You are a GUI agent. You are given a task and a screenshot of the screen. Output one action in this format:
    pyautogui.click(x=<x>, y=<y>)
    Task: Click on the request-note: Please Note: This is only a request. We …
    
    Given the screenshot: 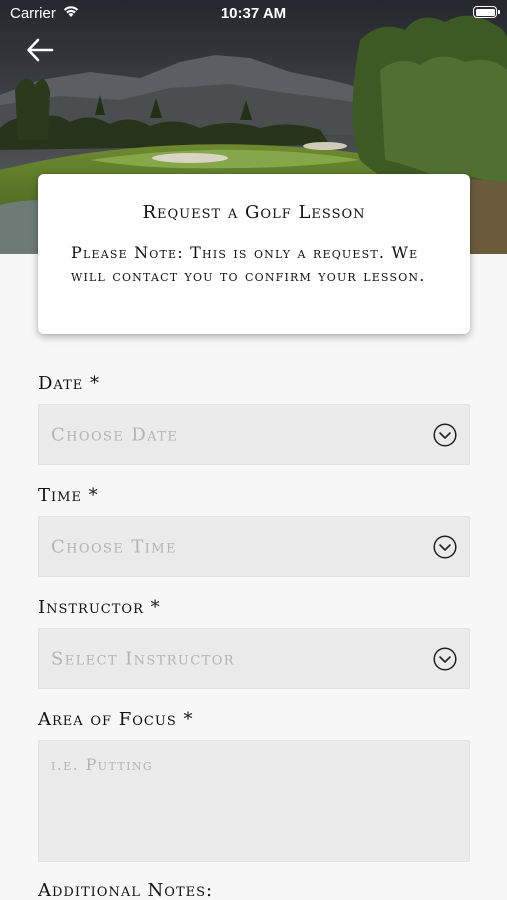 What is the action you would take?
    pyautogui.click(x=248, y=264)
    